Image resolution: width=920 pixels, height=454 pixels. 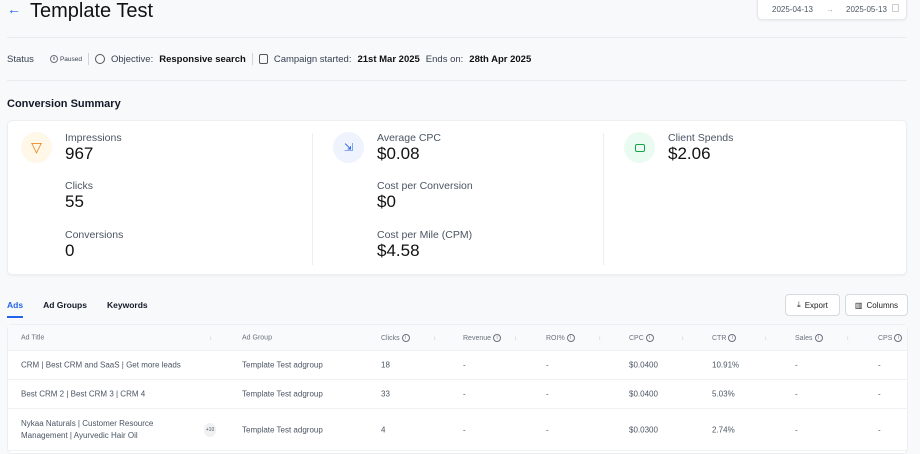 What do you see at coordinates (99, 59) in the screenshot?
I see `target-icon` at bounding box center [99, 59].